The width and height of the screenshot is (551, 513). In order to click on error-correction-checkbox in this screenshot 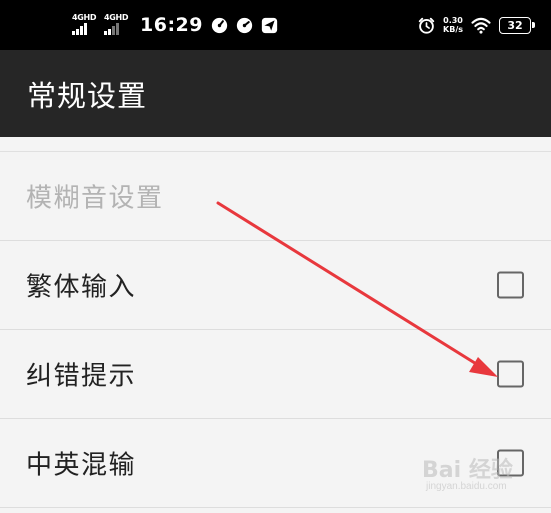, I will do `click(510, 374)`.